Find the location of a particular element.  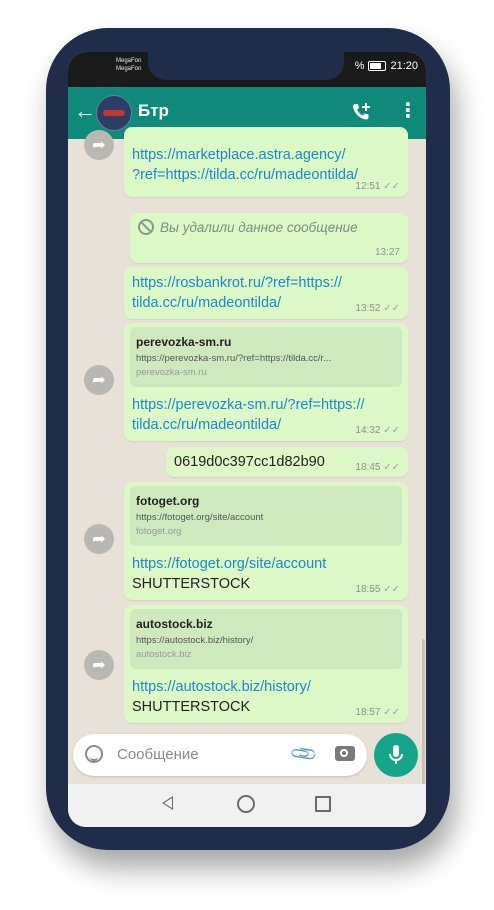

link-preview-url: https://fotoget.org/site/account is located at coordinates (200, 517).